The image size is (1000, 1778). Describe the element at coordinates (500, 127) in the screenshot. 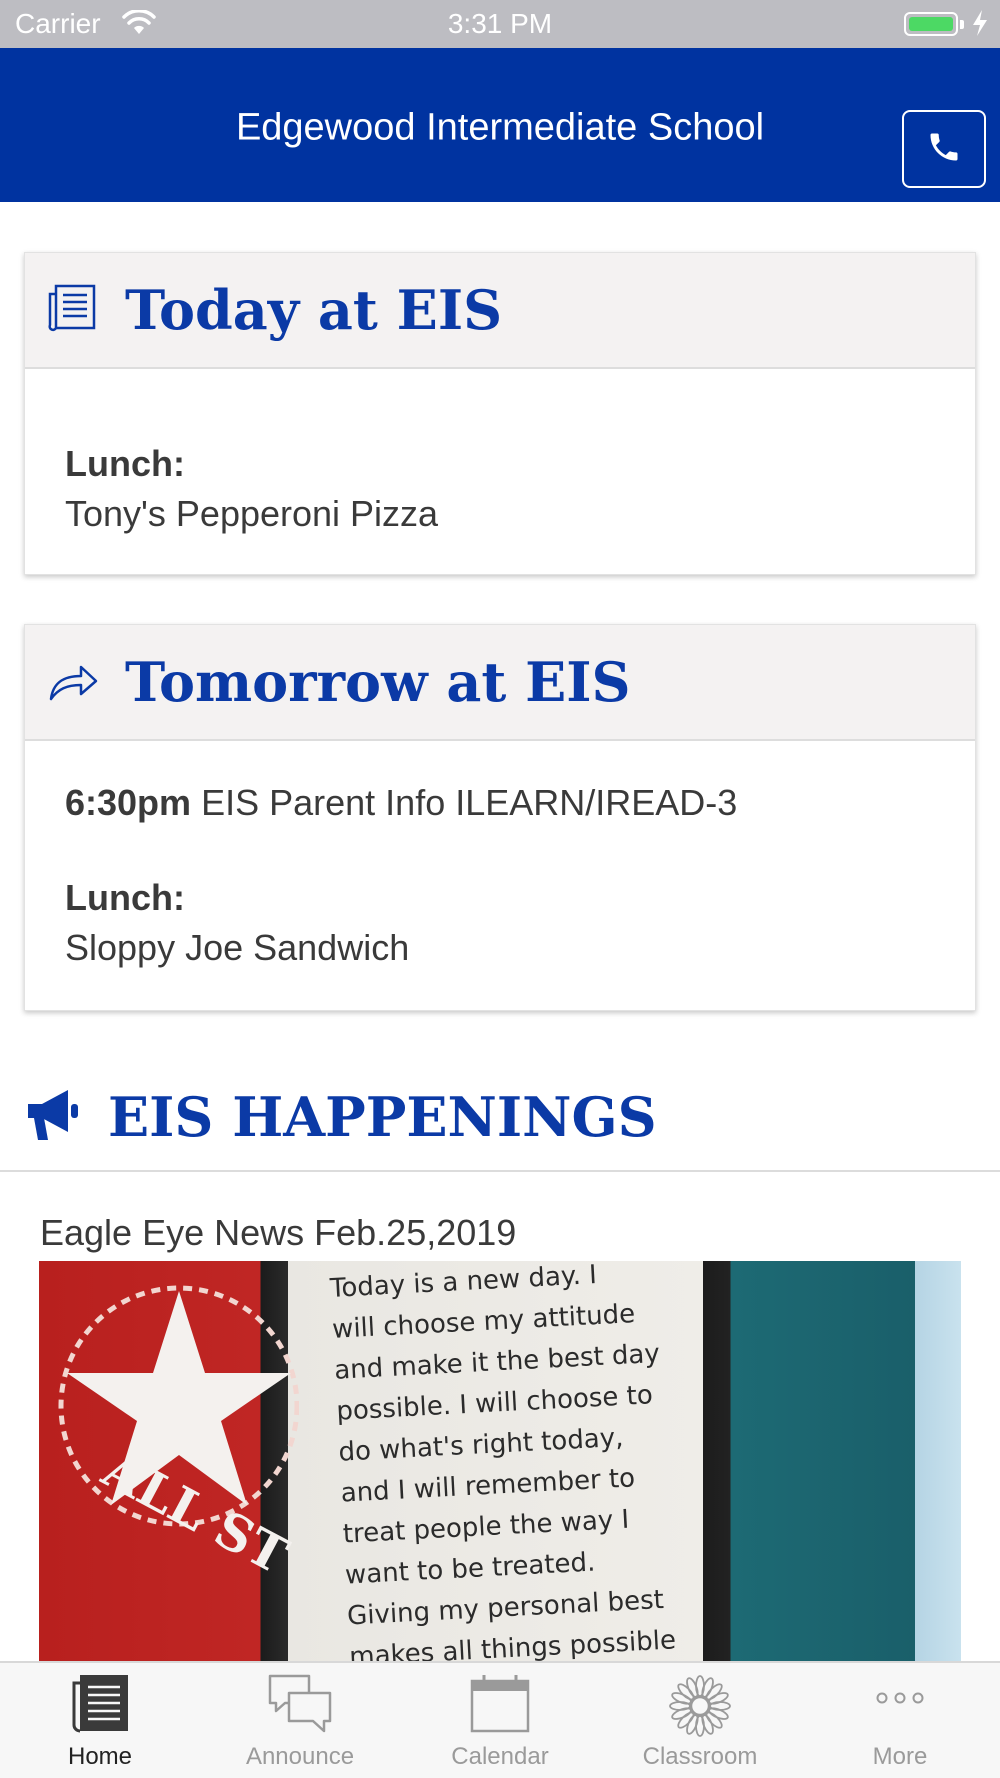

I see `school-title: Edgewood Intermediate School` at that location.